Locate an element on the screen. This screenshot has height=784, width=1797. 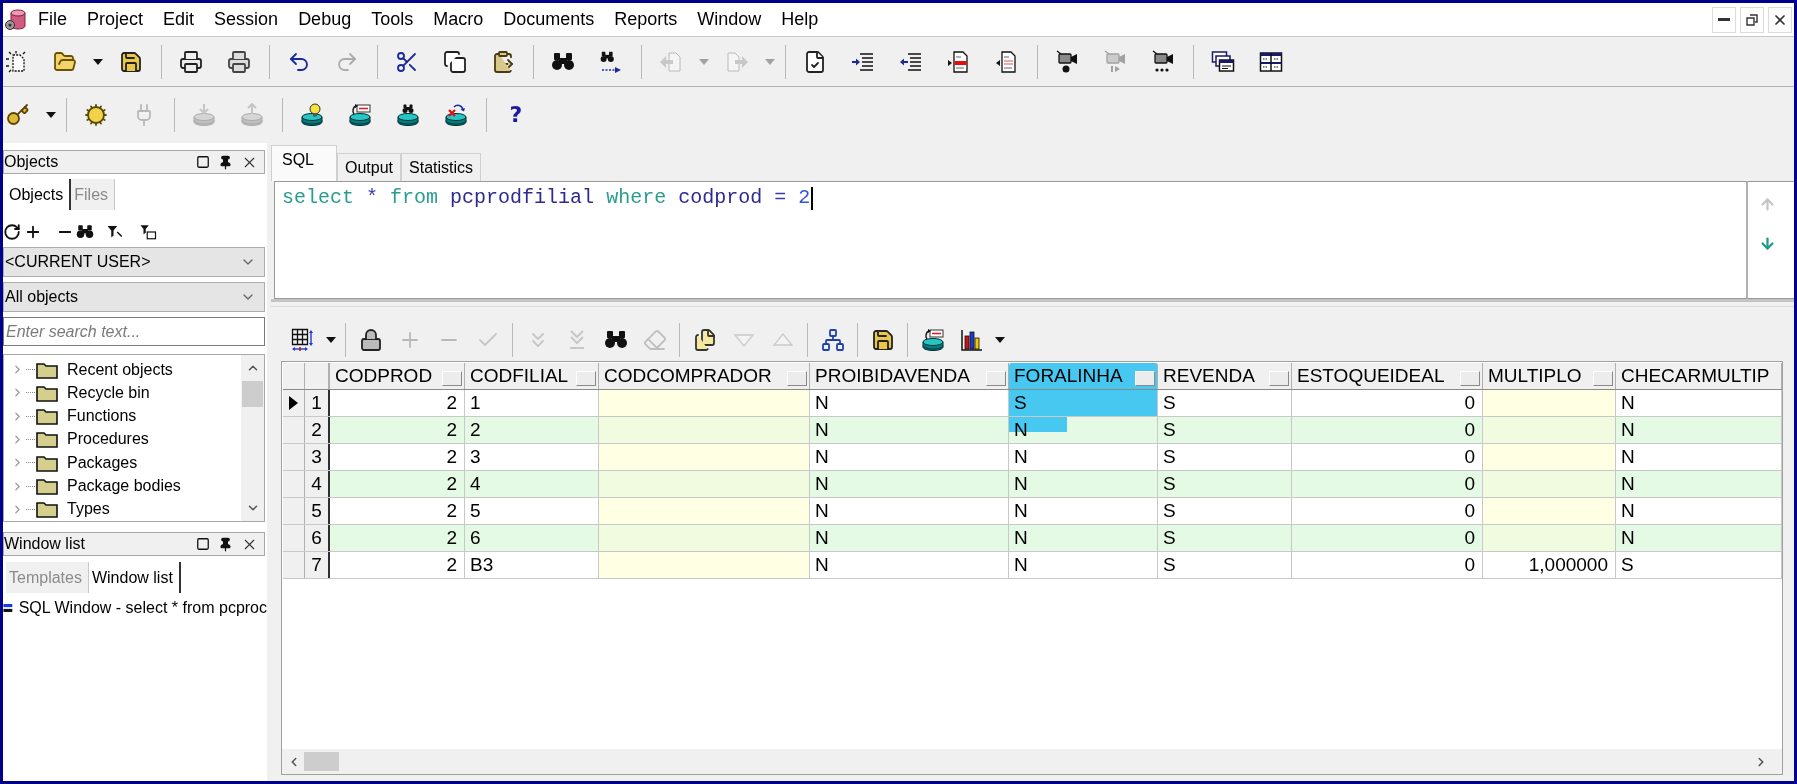
column-header: CODFILIAL is located at coordinates (532, 376).